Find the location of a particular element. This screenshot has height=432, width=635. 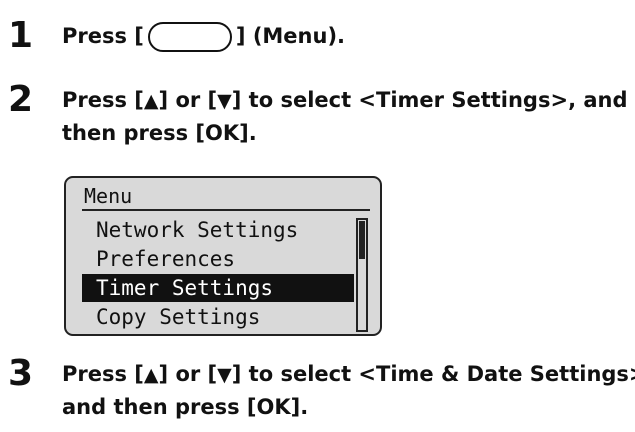

step-text-before: Press [ is located at coordinates (103, 36).